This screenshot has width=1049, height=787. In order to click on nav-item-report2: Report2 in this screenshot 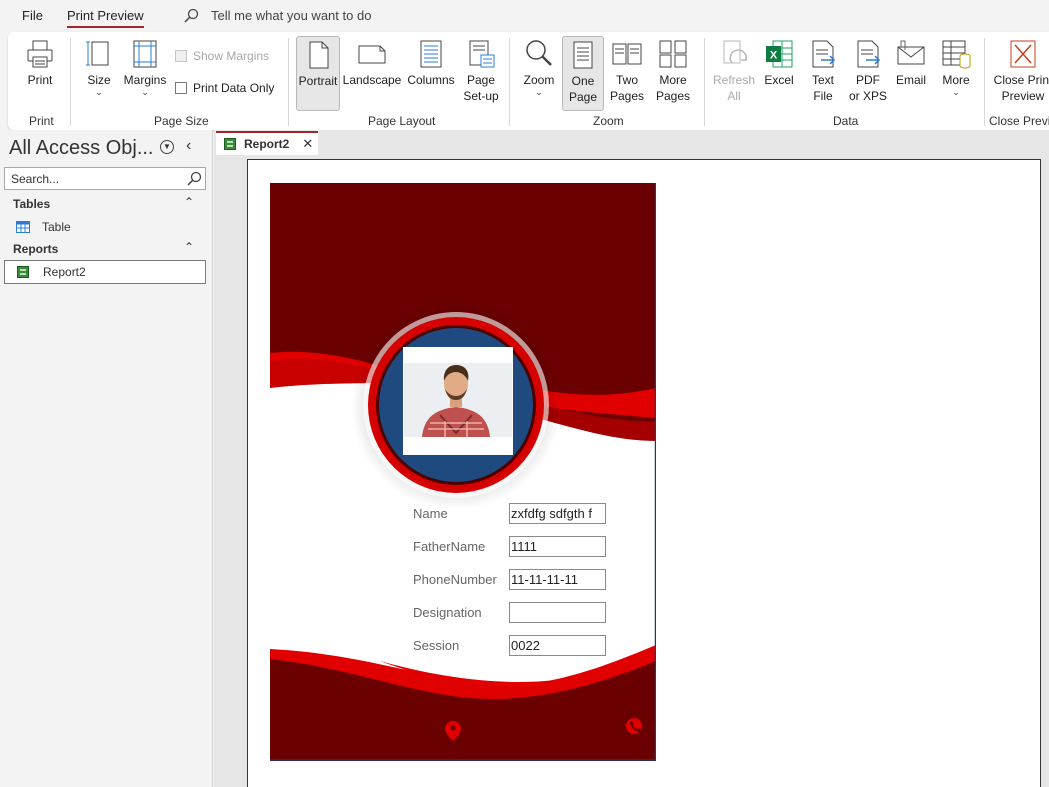, I will do `click(105, 272)`.